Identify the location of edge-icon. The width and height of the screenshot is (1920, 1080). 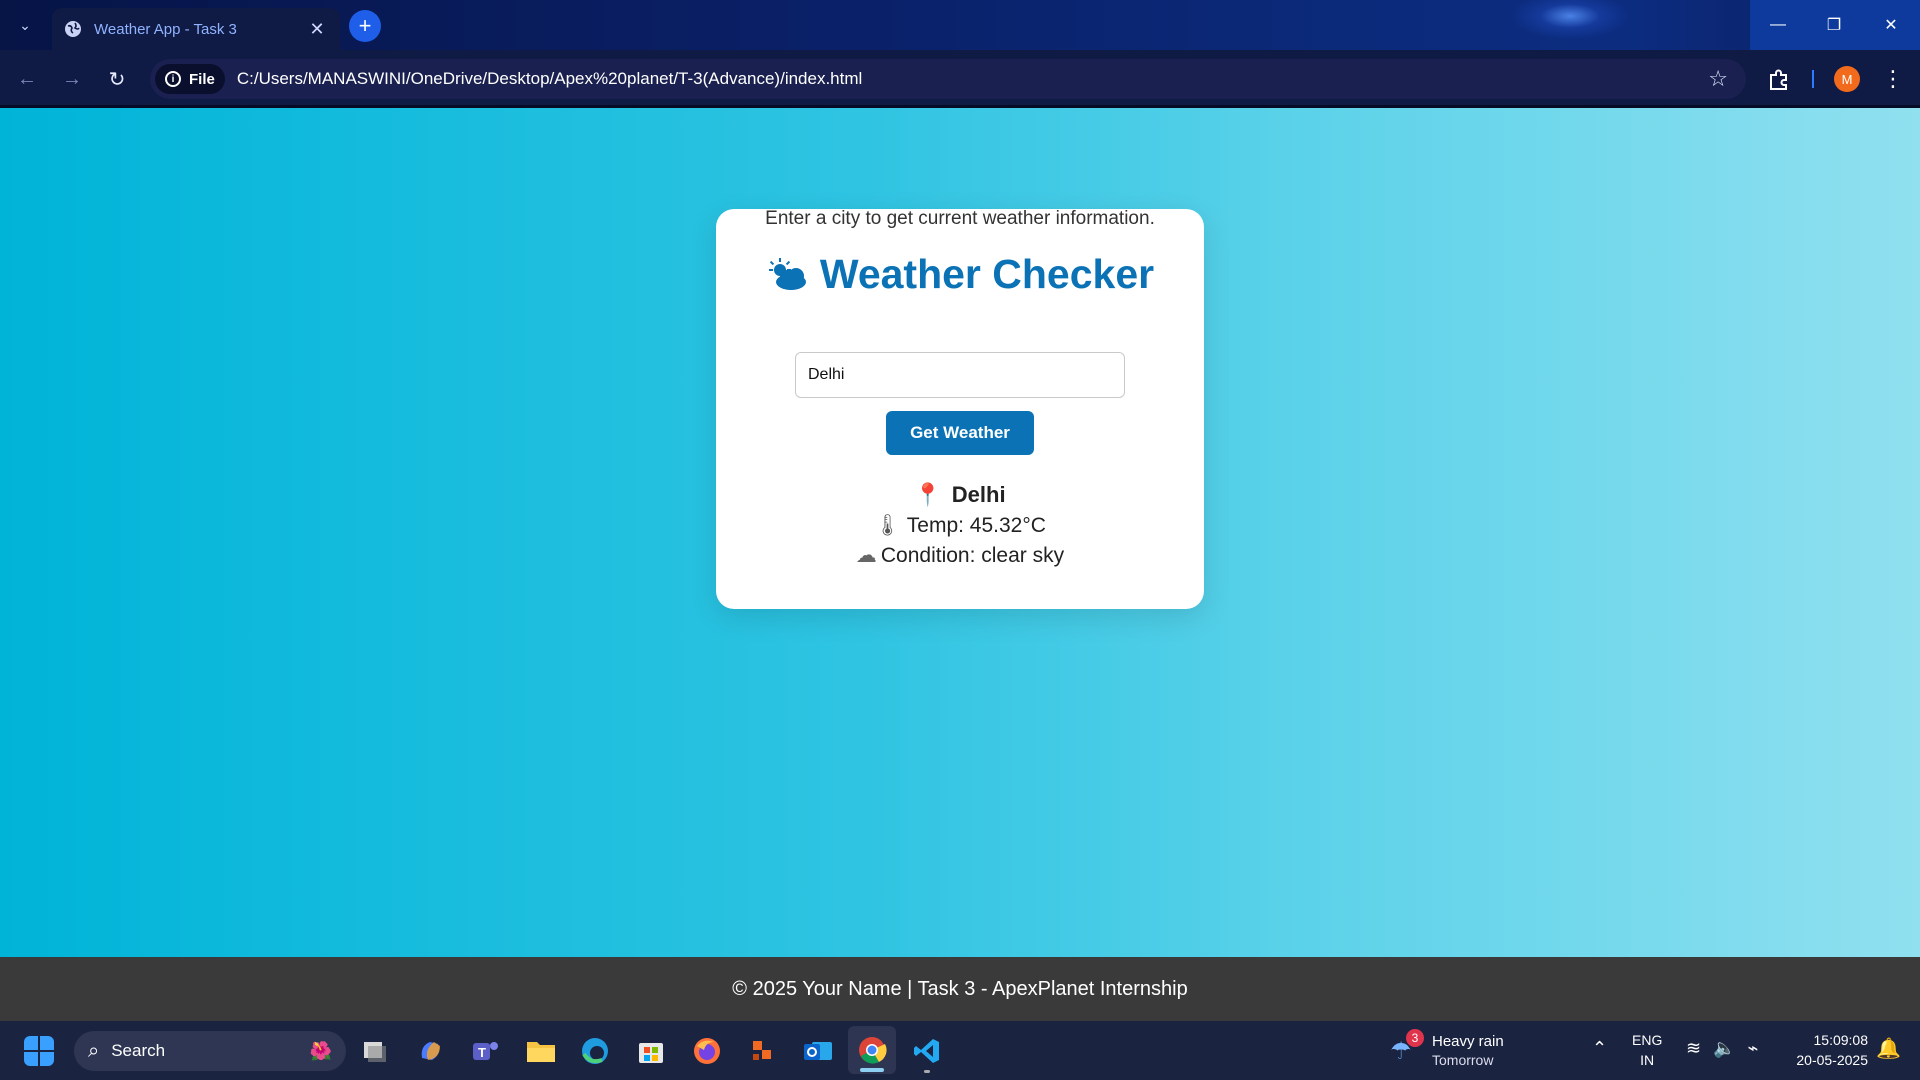
(595, 1051).